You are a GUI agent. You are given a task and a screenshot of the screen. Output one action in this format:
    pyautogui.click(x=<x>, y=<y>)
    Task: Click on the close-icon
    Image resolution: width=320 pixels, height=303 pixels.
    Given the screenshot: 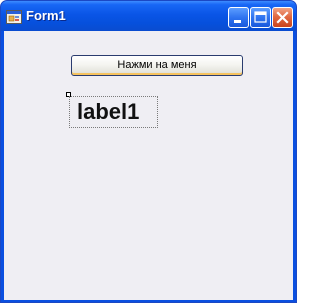 What is the action you would take?
    pyautogui.click(x=282, y=17)
    